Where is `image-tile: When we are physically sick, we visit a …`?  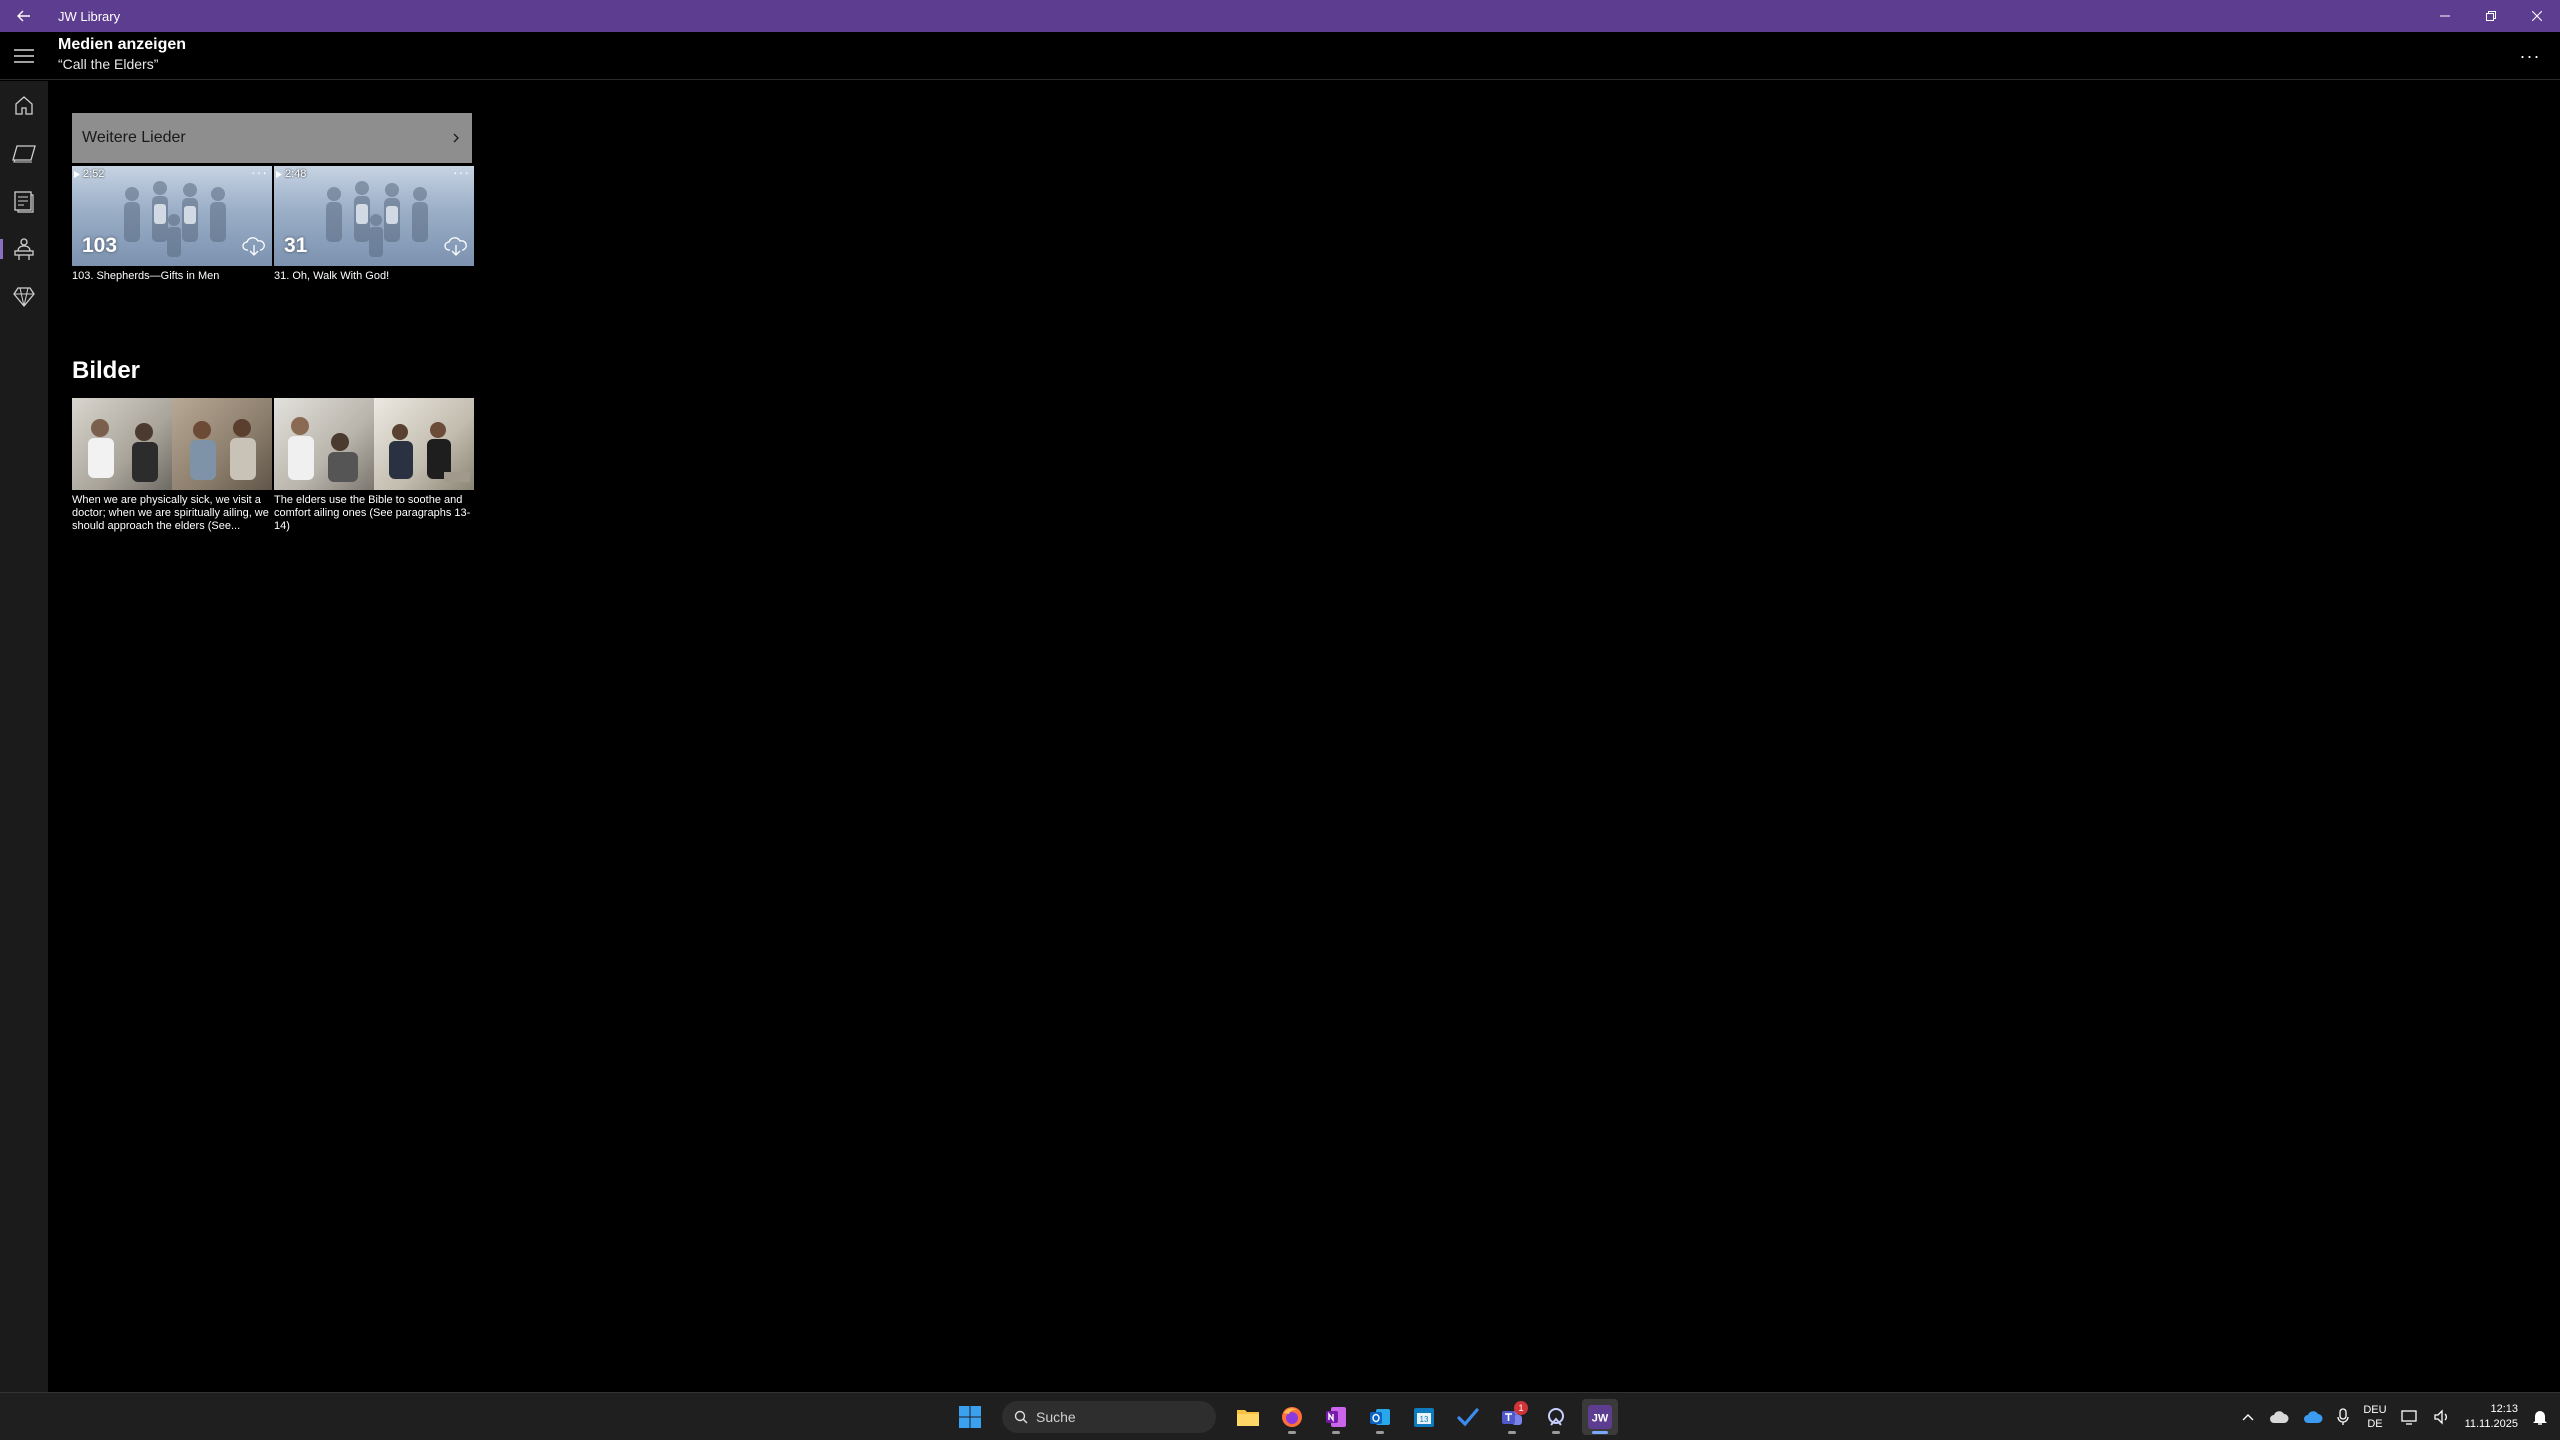
image-tile: When we are physically sick, we visit a … is located at coordinates (172, 465).